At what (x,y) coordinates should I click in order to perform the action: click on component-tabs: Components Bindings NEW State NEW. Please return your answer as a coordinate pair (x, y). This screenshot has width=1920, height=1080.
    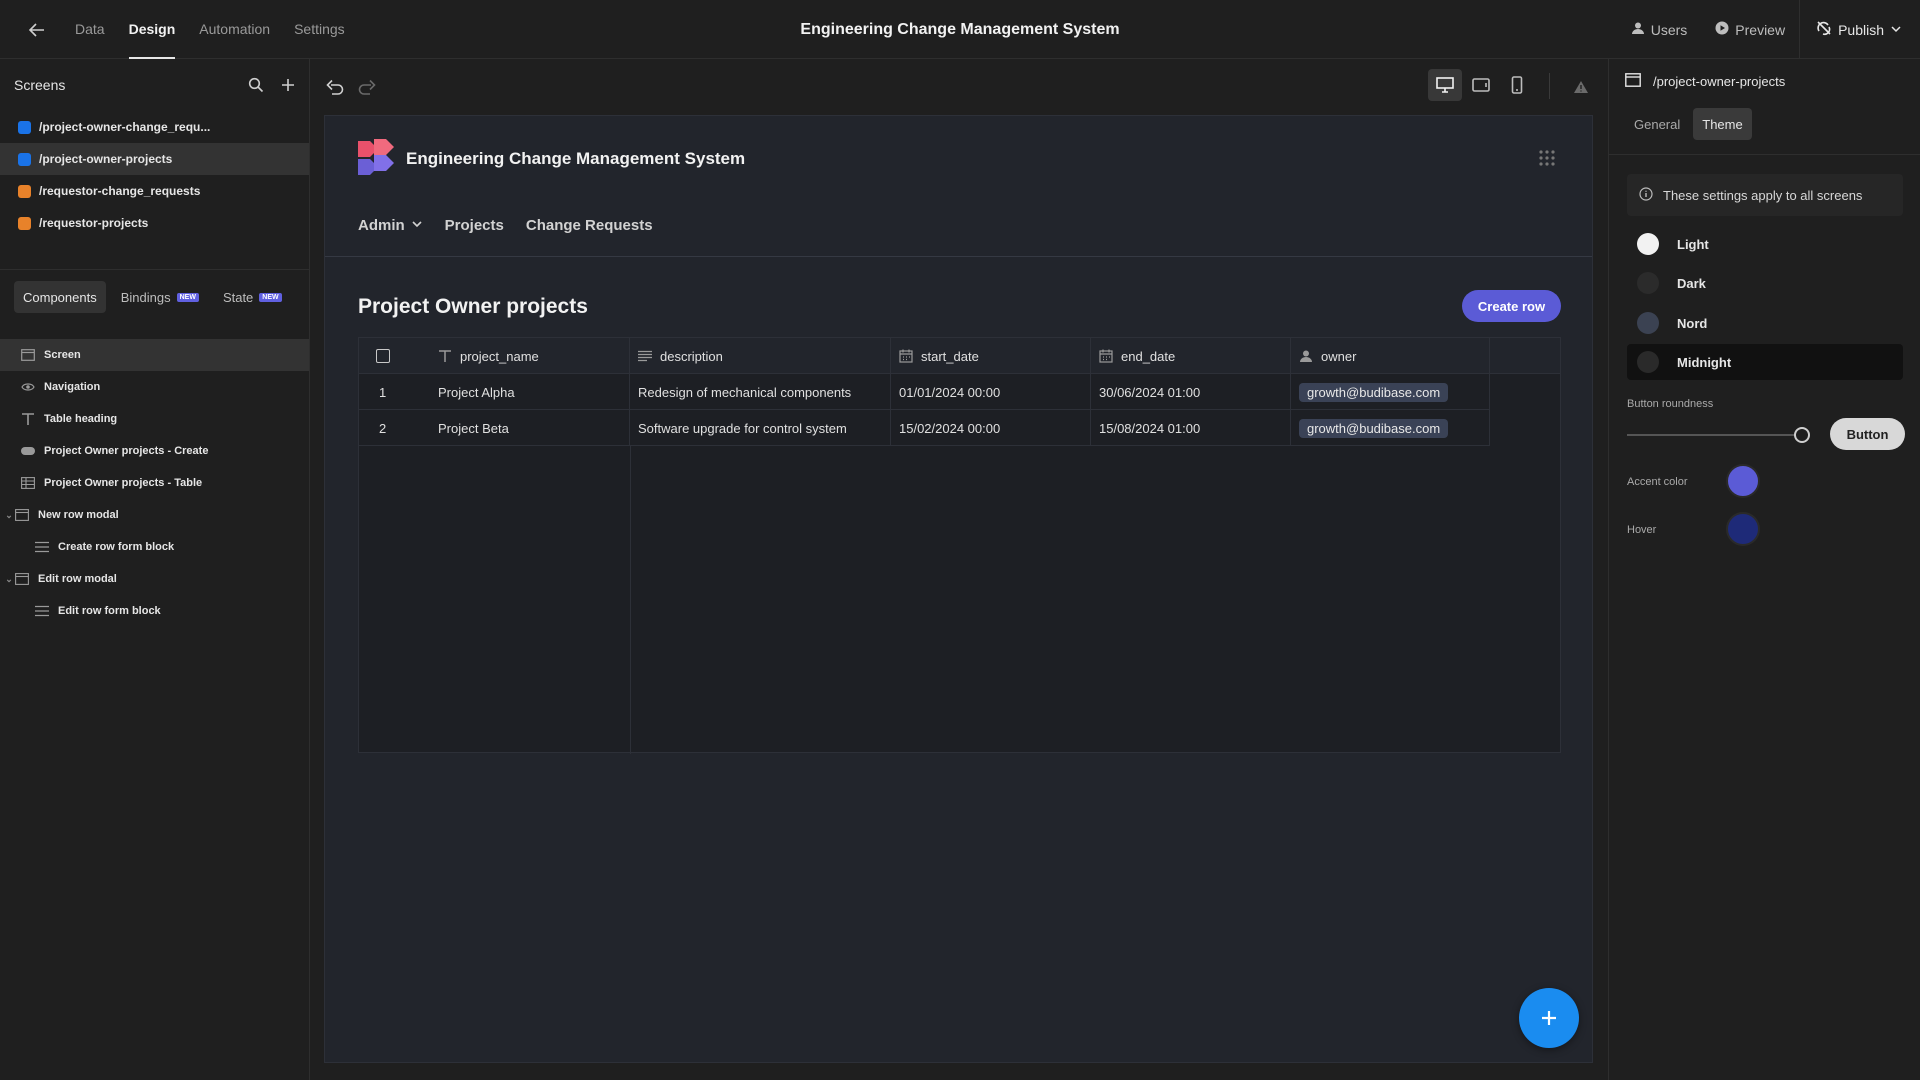
    Looking at the image, I should click on (152, 297).